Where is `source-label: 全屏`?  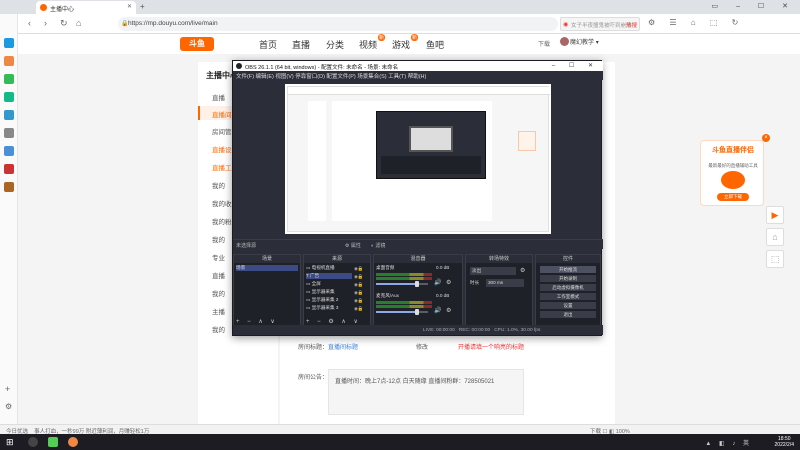
source-label: 全屏 is located at coordinates (316, 283).